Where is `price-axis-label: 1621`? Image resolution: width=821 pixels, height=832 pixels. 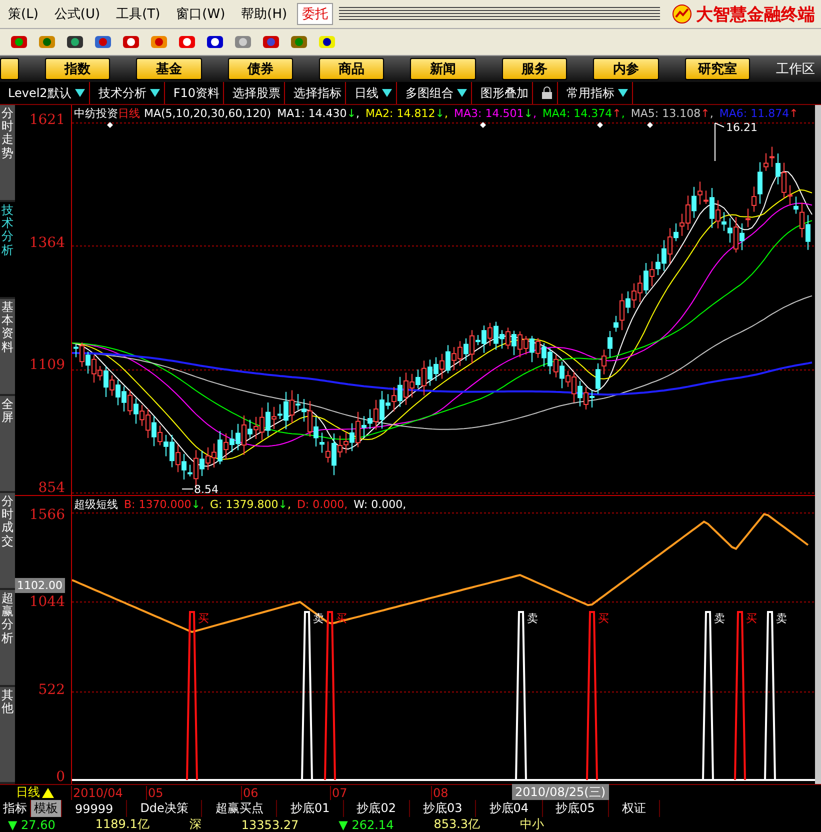 price-axis-label: 1621 is located at coordinates (47, 120).